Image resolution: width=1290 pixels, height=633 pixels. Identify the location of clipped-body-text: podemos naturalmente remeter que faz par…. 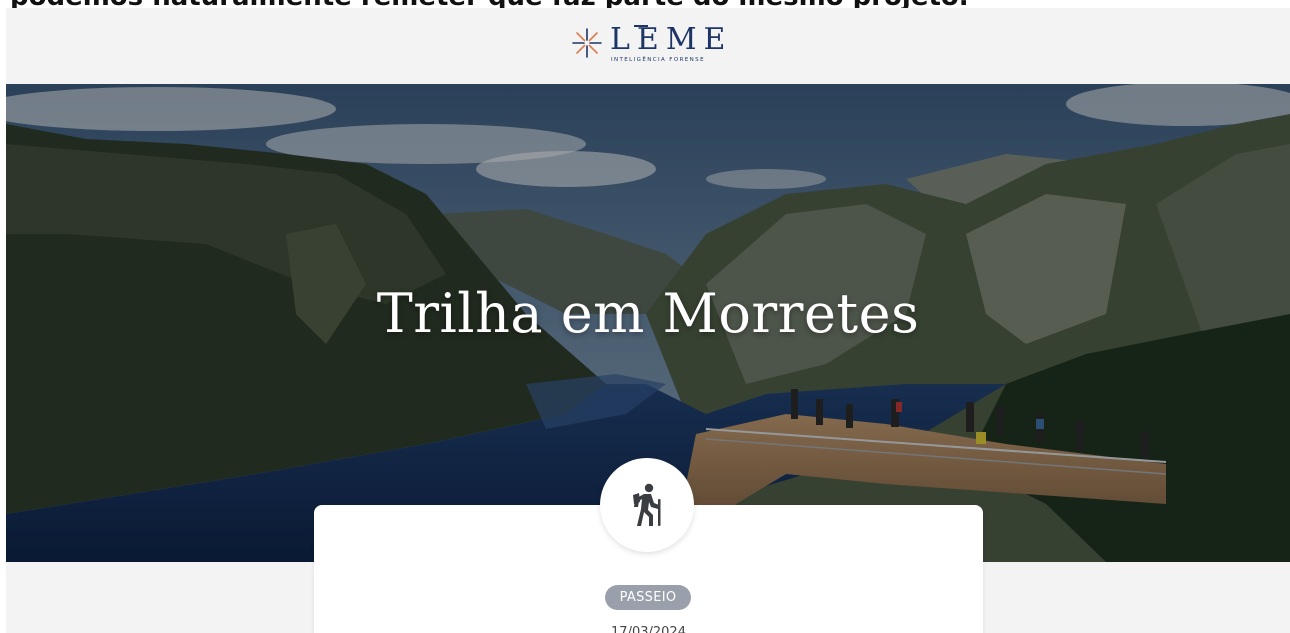
(645, 4).